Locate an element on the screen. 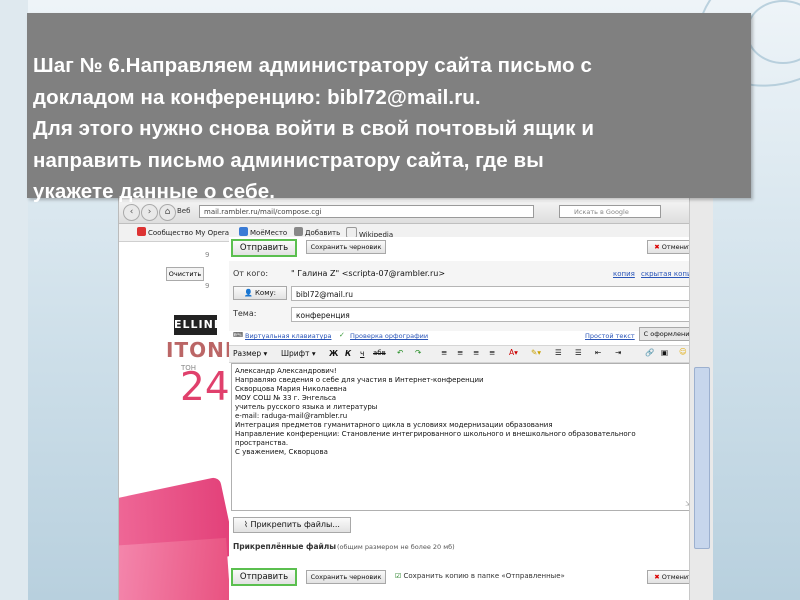 The image size is (800, 600). text-color-icon: A▾ is located at coordinates (513, 352).